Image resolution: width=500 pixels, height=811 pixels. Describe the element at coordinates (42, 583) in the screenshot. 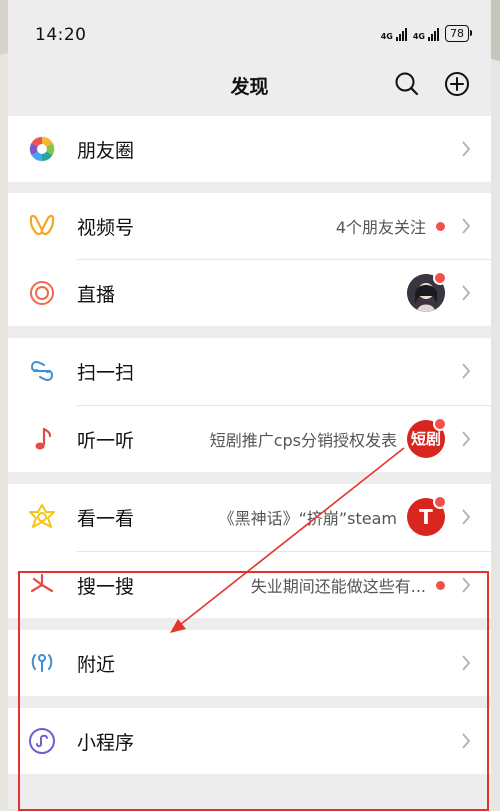

I see `search-spark-icon` at that location.